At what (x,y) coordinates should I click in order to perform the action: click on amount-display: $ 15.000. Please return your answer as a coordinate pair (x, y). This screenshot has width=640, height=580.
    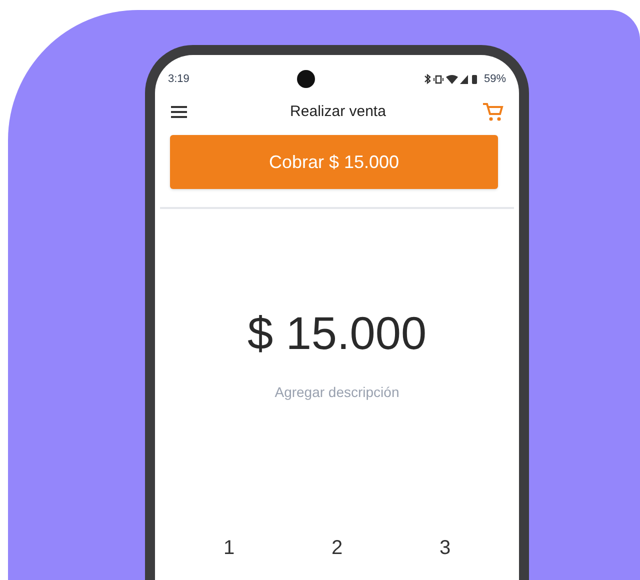
    Looking at the image, I should click on (337, 333).